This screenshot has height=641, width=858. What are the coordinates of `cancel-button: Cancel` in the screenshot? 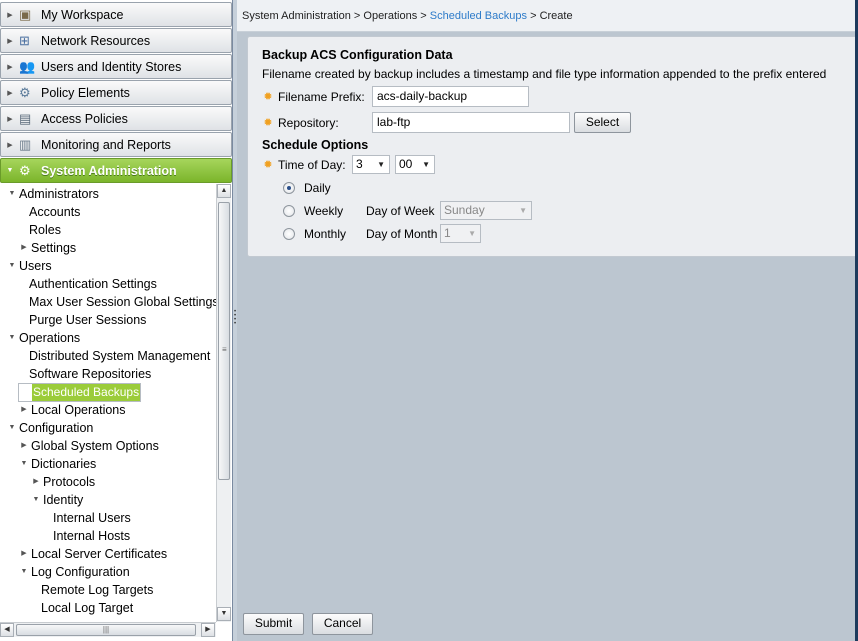 It's located at (342, 624).